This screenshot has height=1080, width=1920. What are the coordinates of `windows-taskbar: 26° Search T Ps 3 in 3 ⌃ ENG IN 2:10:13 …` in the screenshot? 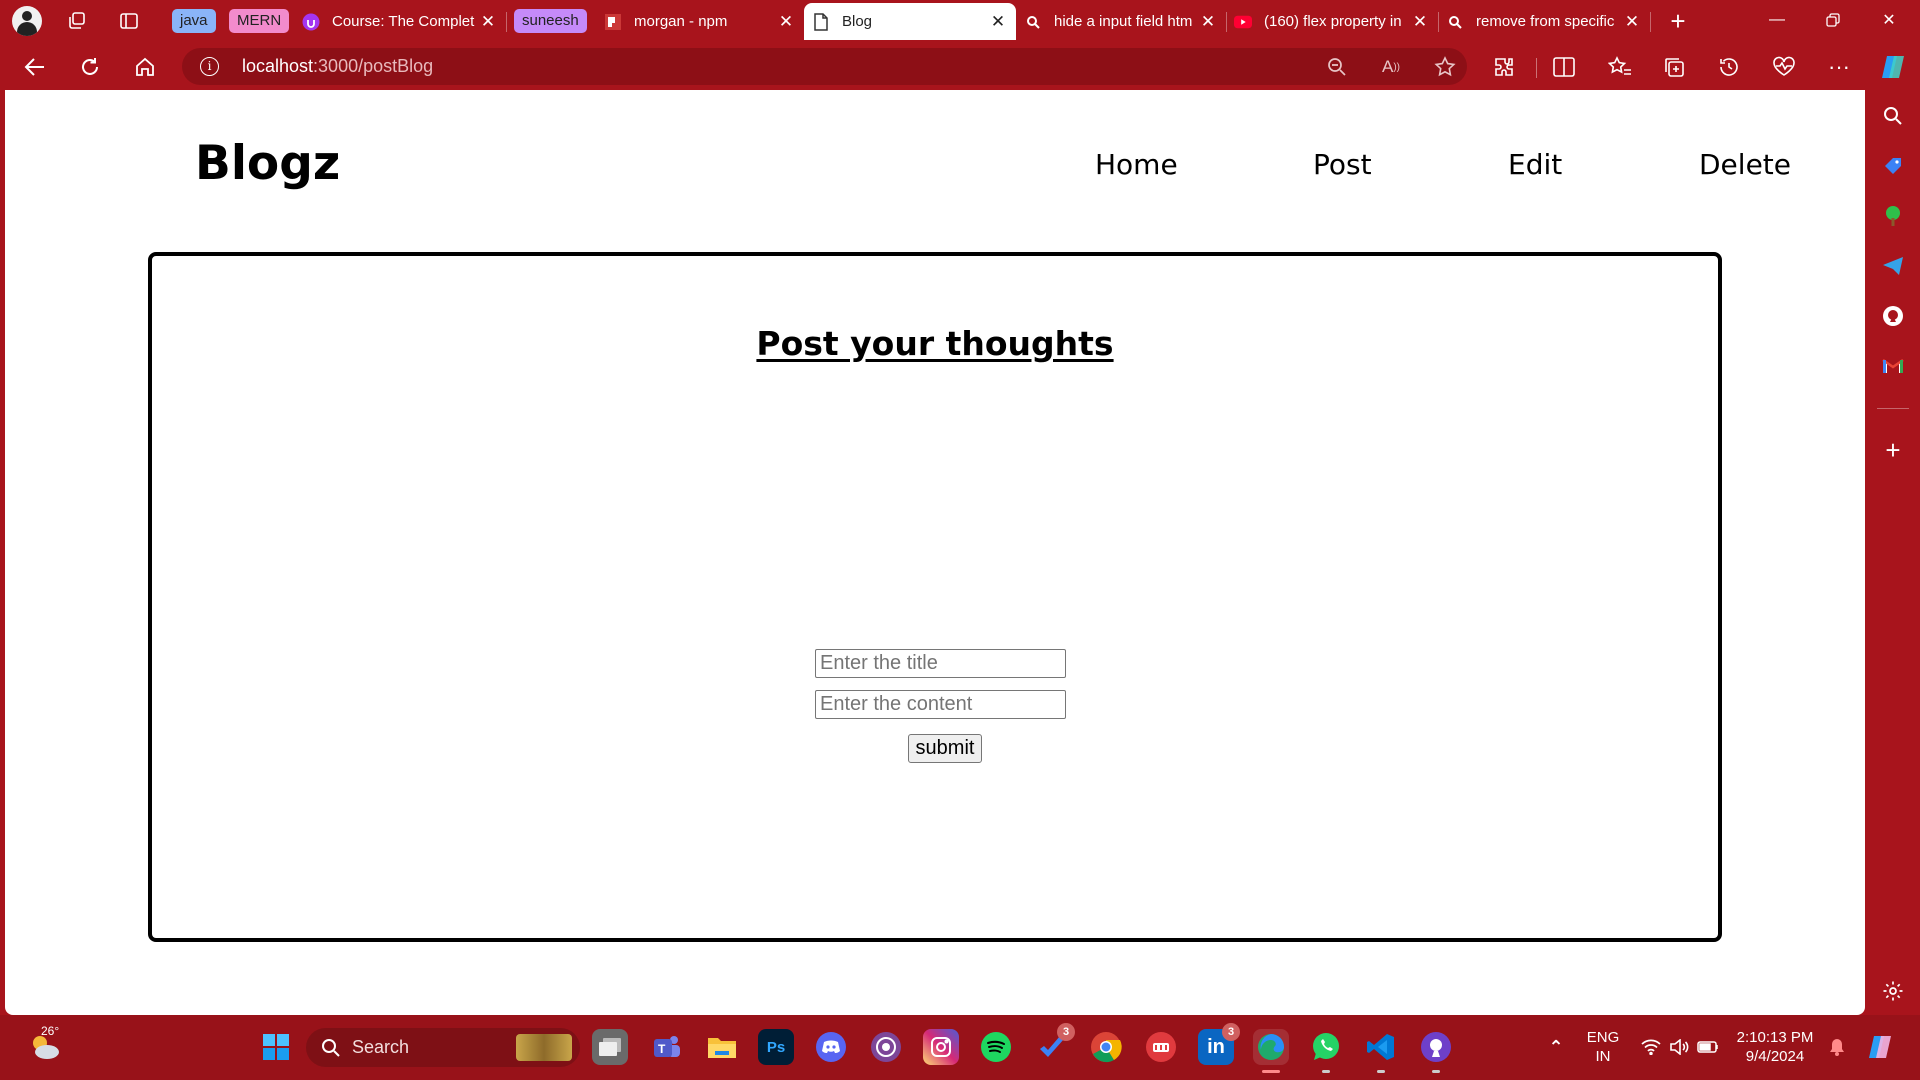 It's located at (960, 1047).